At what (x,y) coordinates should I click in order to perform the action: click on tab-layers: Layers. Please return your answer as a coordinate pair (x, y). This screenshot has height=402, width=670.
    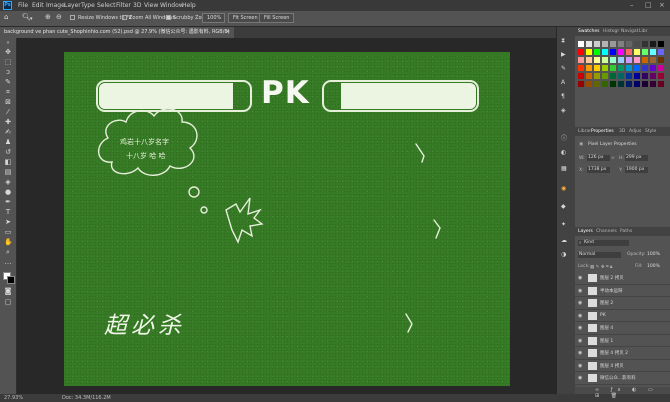
    Looking at the image, I should click on (585, 231).